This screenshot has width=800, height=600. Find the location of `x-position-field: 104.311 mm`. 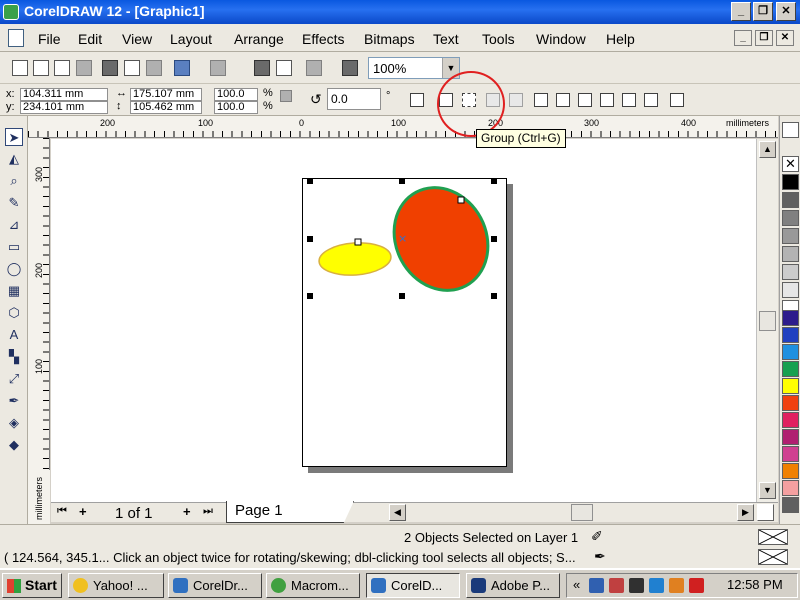

x-position-field: 104.311 mm is located at coordinates (64, 94).